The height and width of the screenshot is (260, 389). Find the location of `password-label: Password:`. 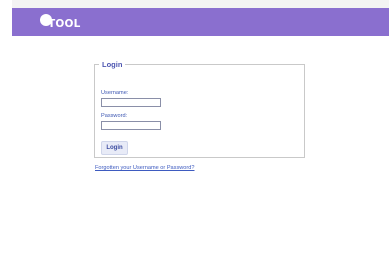

password-label: Password: is located at coordinates (114, 116).